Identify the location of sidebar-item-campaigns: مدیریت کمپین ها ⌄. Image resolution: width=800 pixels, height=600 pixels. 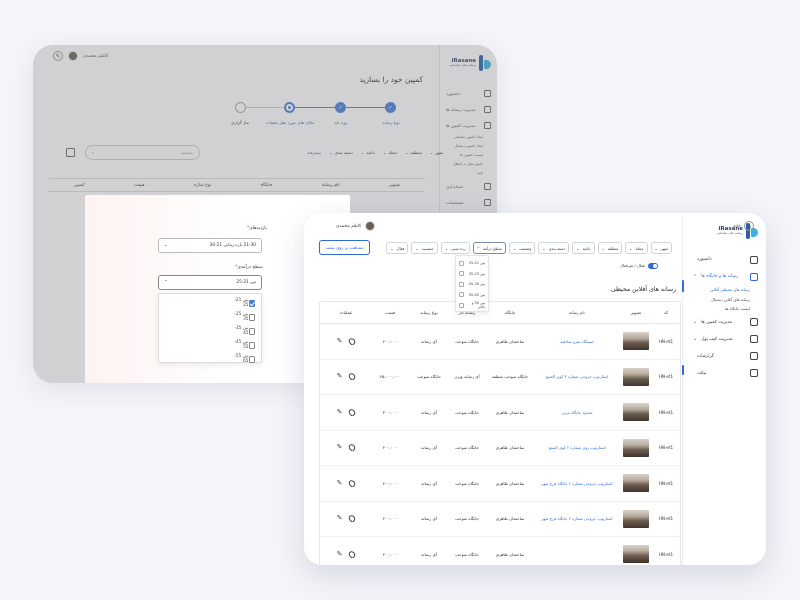
(724, 322).